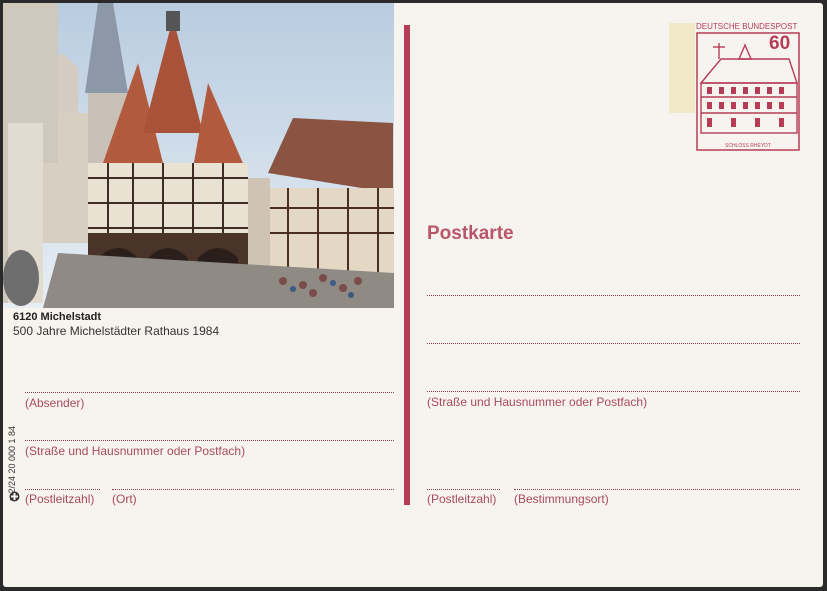 This screenshot has height=591, width=827. Describe the element at coordinates (124, 499) in the screenshot. I see `left-city-label: (Ort)` at that location.